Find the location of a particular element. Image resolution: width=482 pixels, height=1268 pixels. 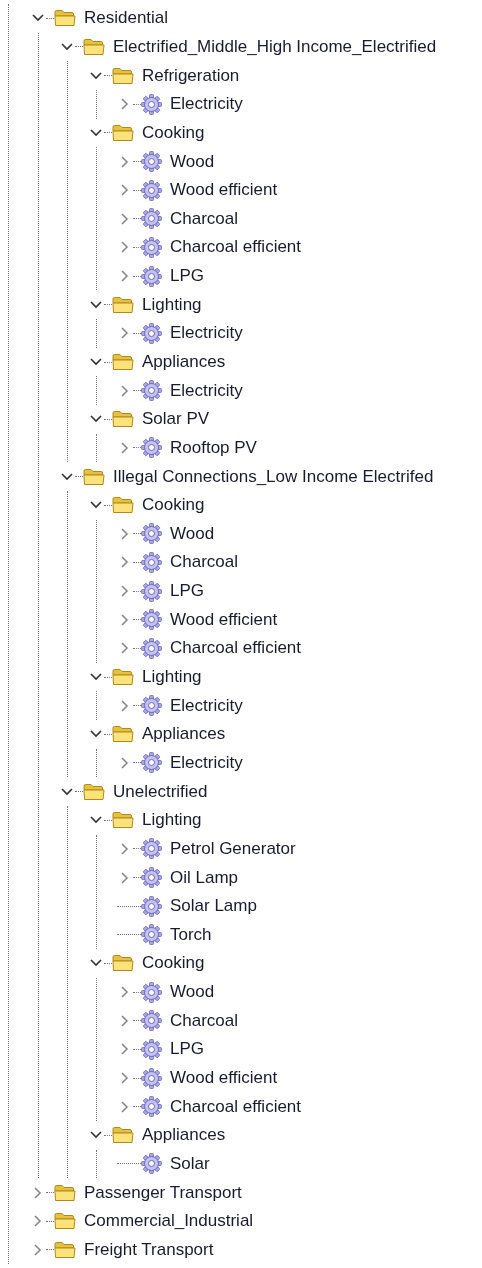

tree-item-label: Rooftop PV is located at coordinates (213, 447).